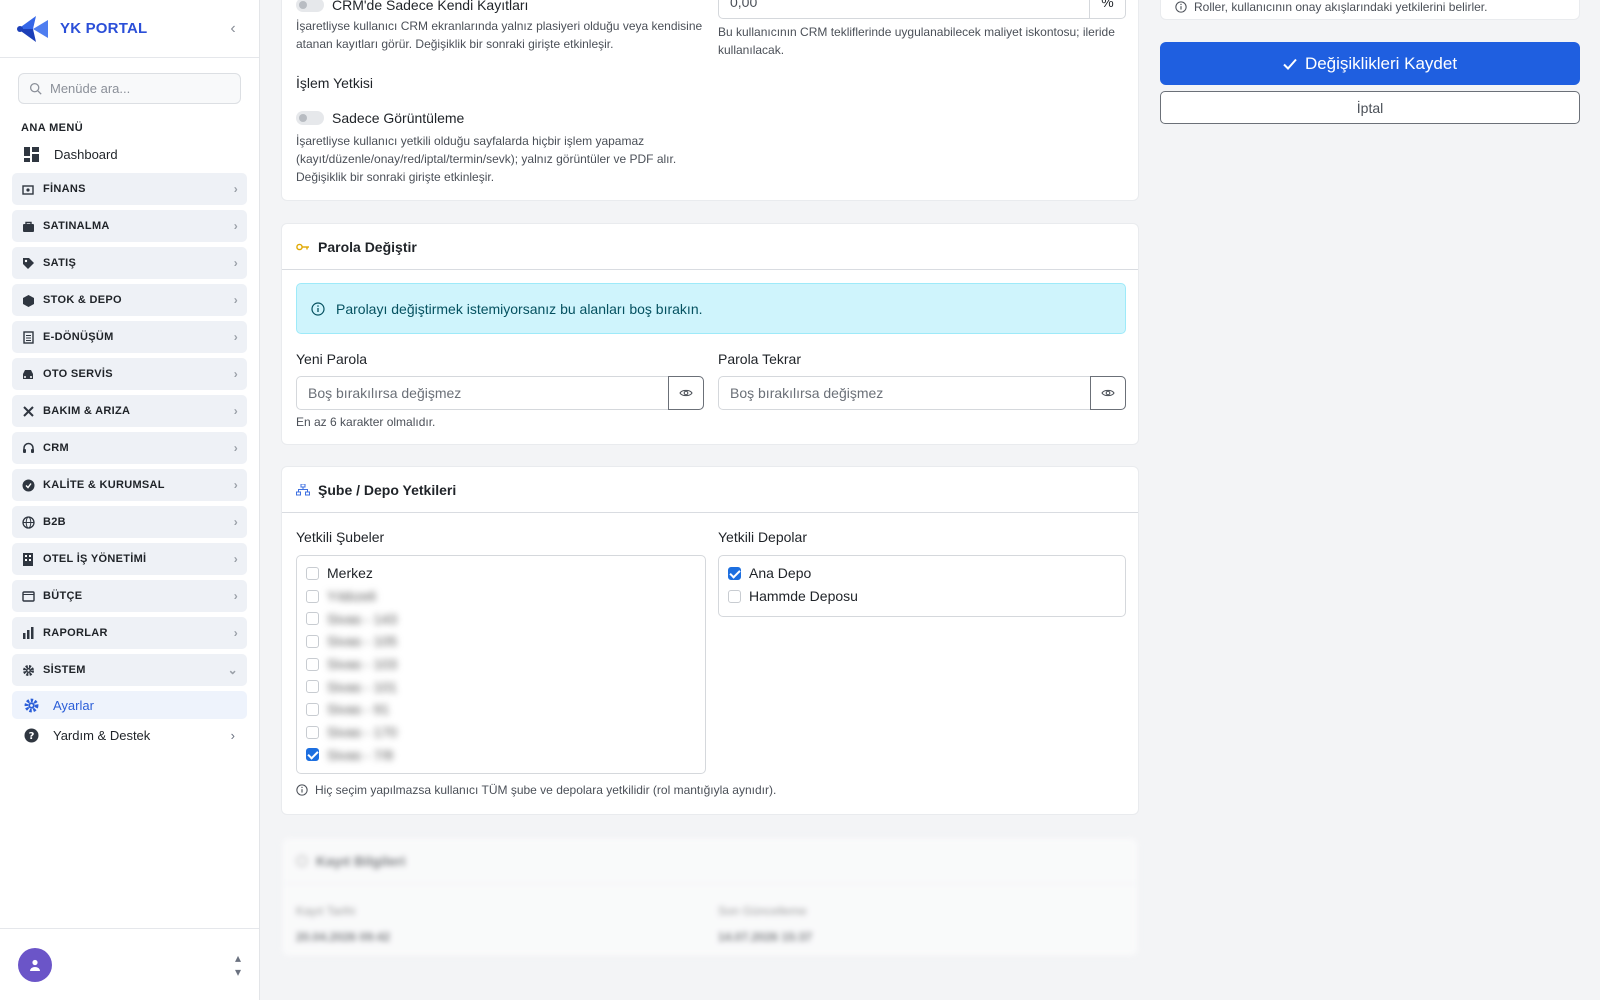 The image size is (1600, 1000). Describe the element at coordinates (1370, 63) in the screenshot. I see `save-changes-button: Değişiklikleri Kaydet` at that location.